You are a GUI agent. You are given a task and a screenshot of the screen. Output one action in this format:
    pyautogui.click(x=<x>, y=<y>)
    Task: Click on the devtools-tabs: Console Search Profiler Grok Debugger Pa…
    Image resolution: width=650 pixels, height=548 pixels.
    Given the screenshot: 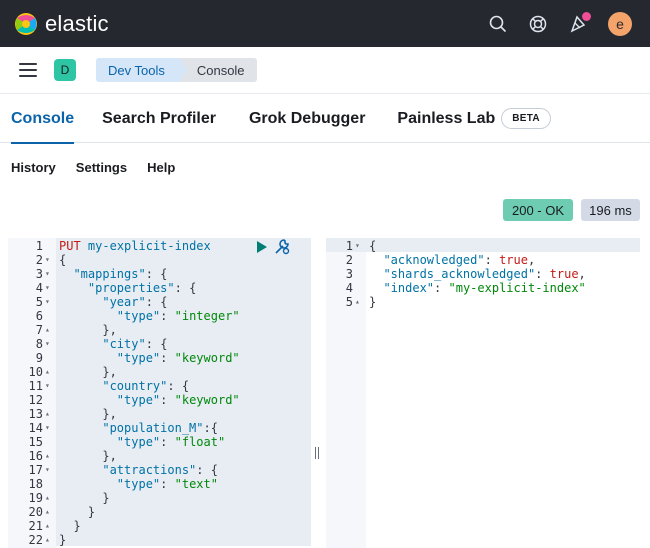 What is the action you would take?
    pyautogui.click(x=325, y=119)
    